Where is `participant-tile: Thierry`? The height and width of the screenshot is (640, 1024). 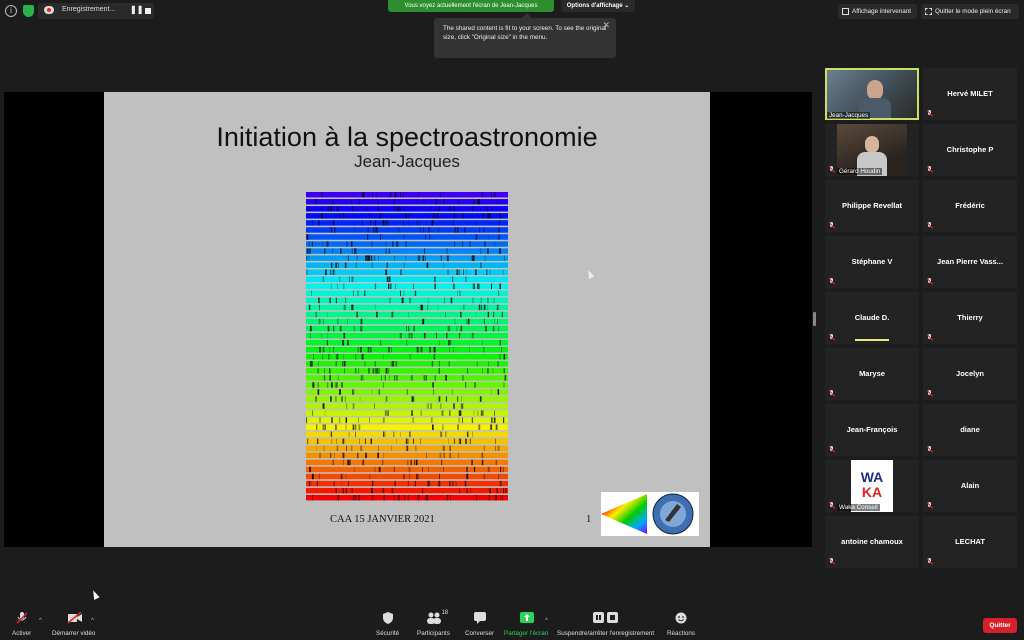
participant-tile: Thierry is located at coordinates (970, 318).